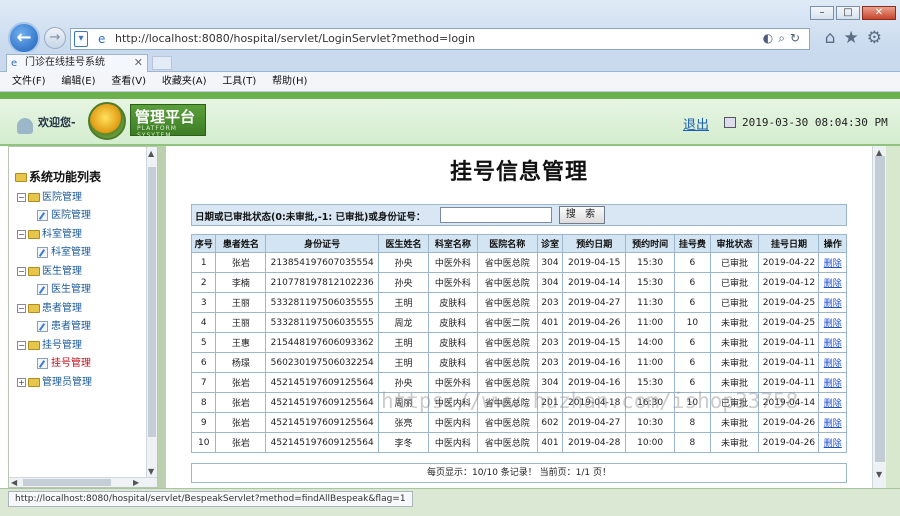 The image size is (900, 516). I want to click on sidebar-vertical-scrollbar: ▲ ▼, so click(151, 313).